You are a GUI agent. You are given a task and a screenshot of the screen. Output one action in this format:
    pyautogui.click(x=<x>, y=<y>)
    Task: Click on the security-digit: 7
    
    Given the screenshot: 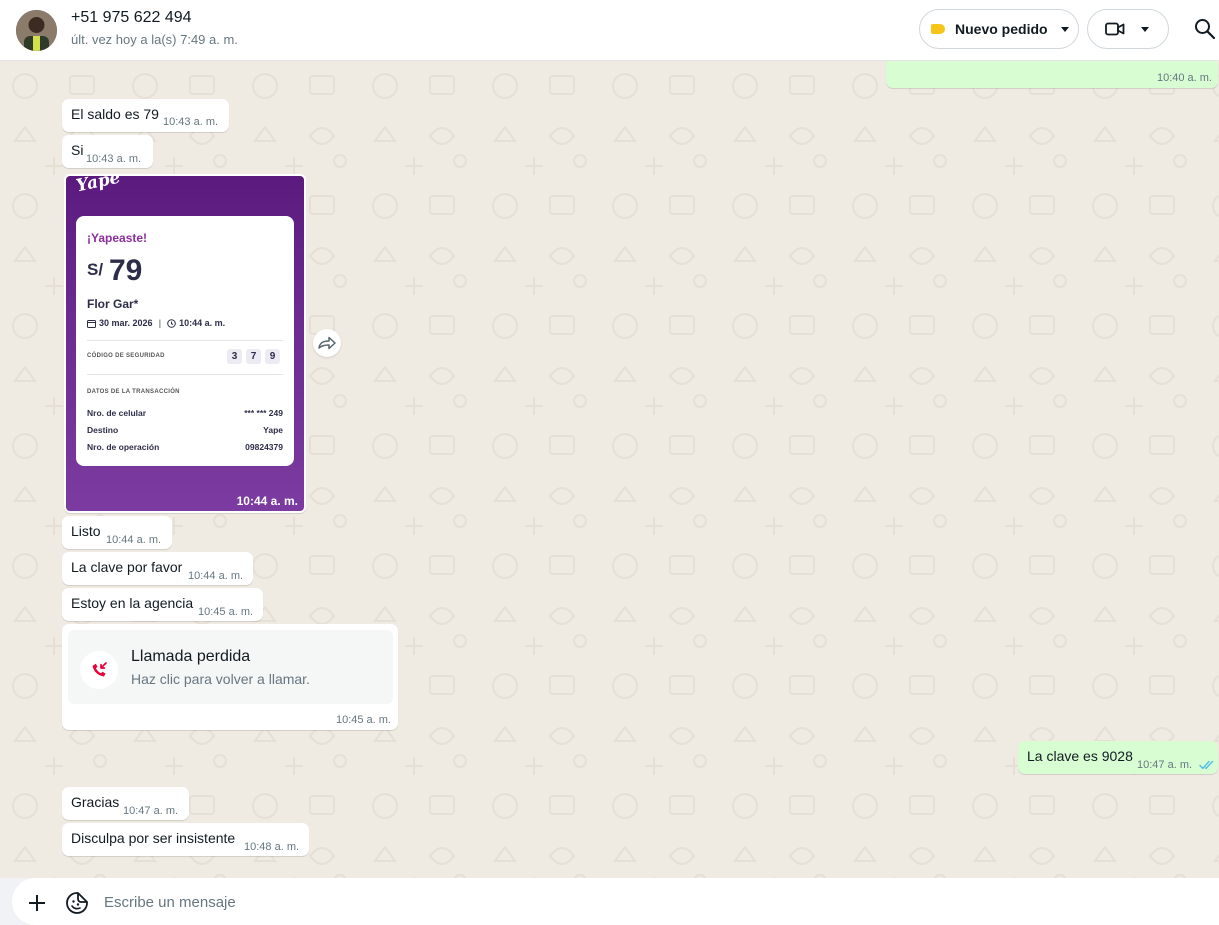 What is the action you would take?
    pyautogui.click(x=253, y=356)
    